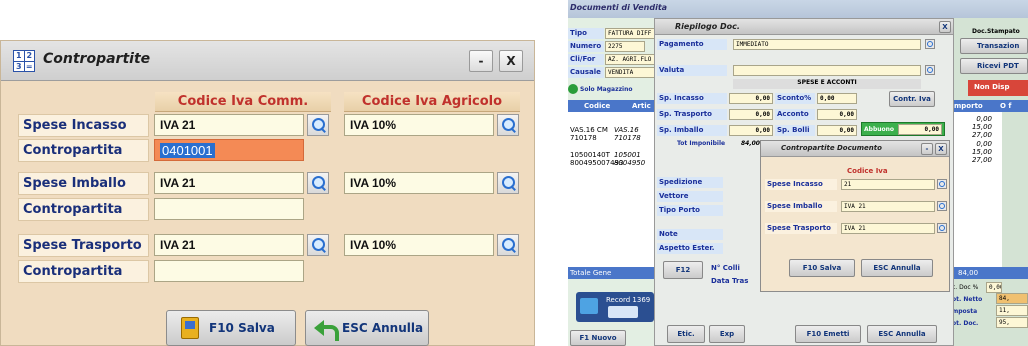 This screenshot has width=1028, height=346. I want to click on etic-button: Etic., so click(686, 334).